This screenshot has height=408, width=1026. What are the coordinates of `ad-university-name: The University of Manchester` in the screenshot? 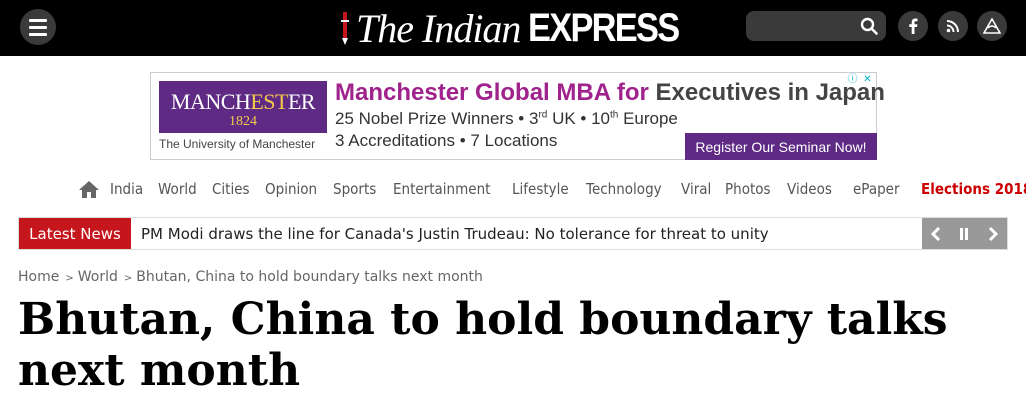 It's located at (237, 144).